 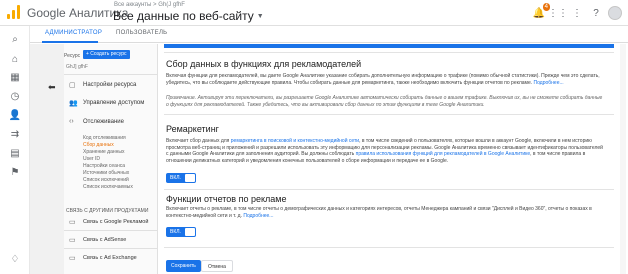 What do you see at coordinates (72, 85) in the screenshot?
I see `settings-square-icon: ▢` at bounding box center [72, 85].